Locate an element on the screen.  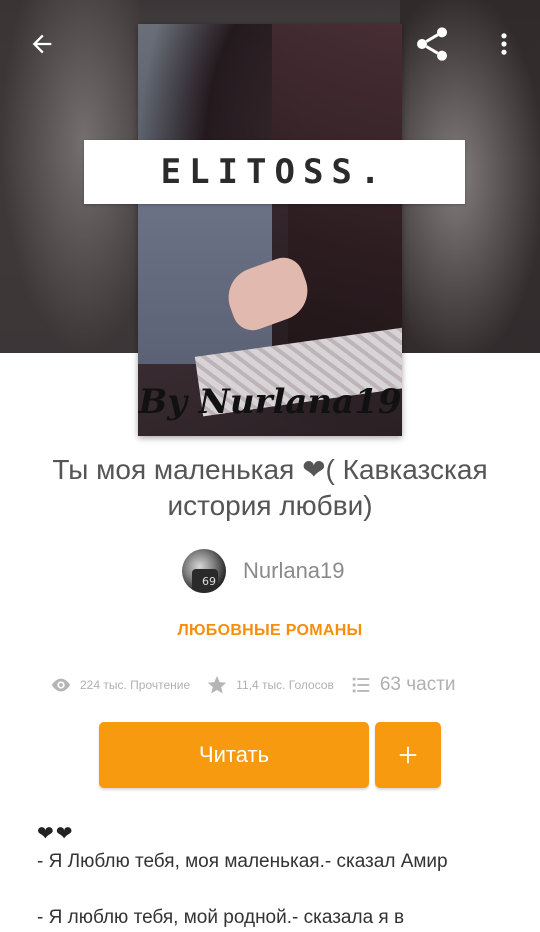
share-button is located at coordinates (432, 44).